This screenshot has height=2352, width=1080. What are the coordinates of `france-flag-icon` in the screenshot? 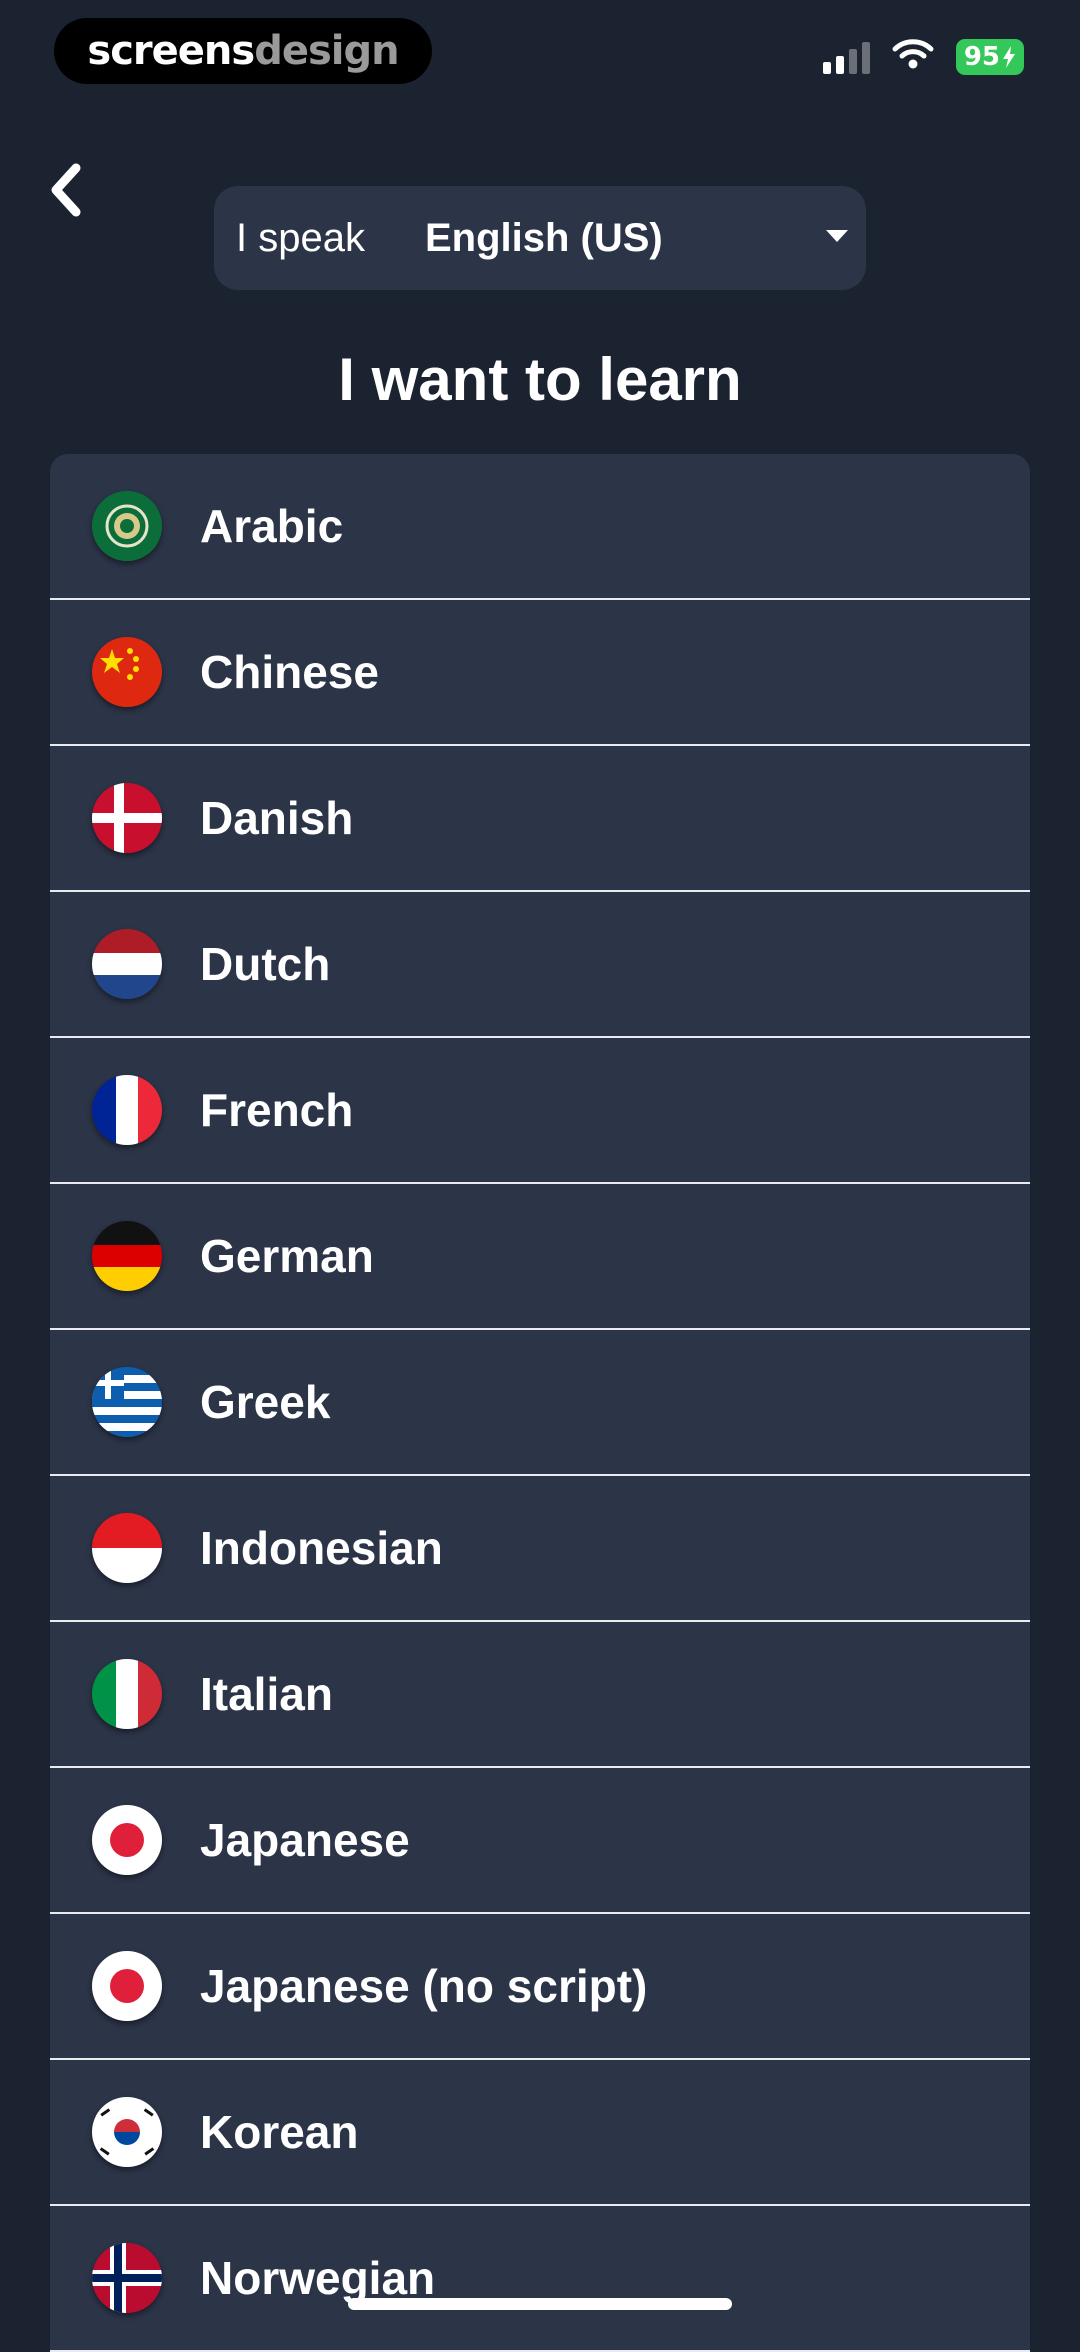 It's located at (127, 1110).